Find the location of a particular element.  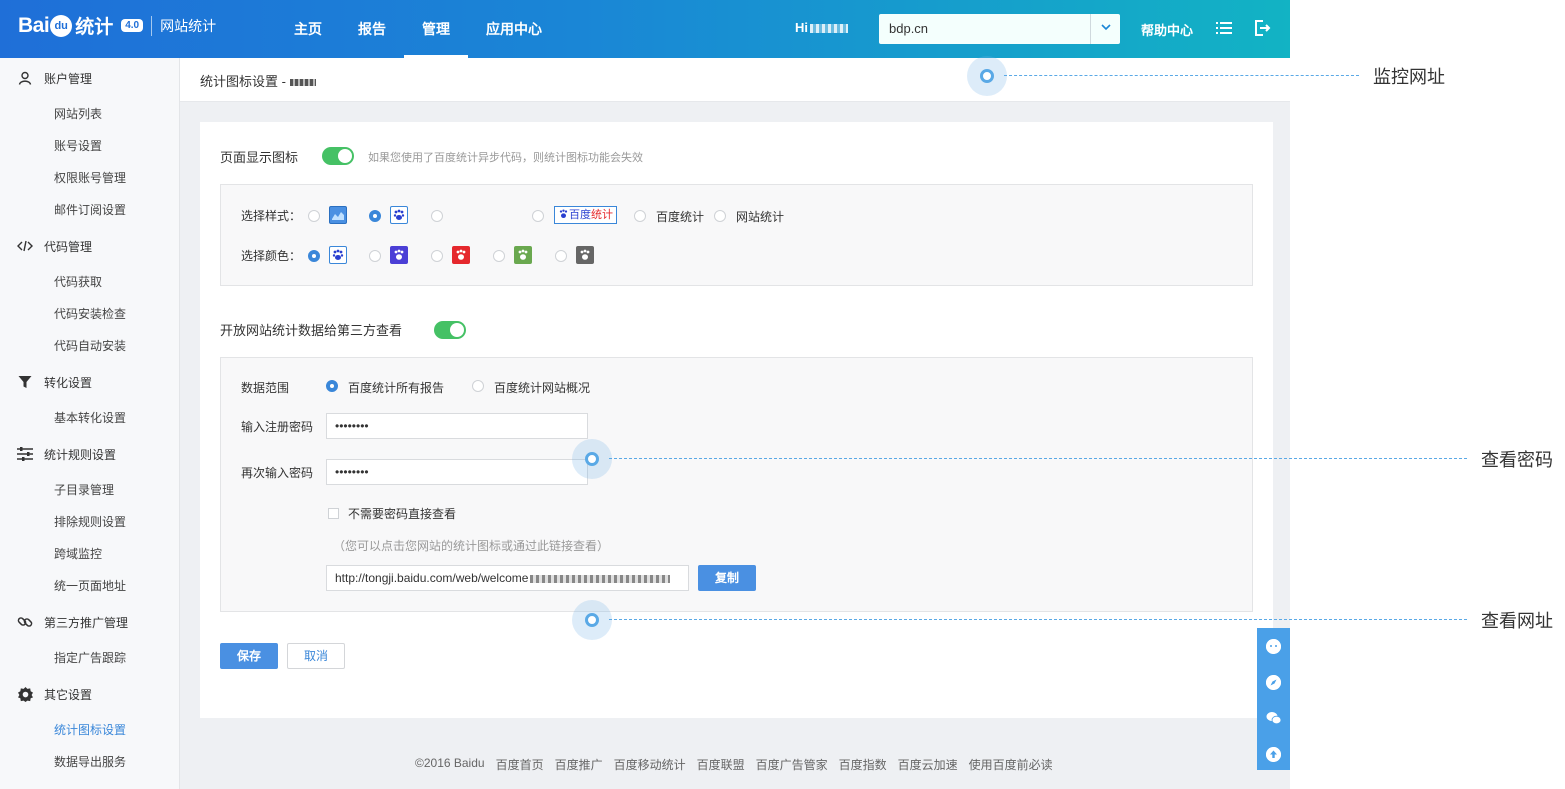

share-data-toggle is located at coordinates (450, 330).